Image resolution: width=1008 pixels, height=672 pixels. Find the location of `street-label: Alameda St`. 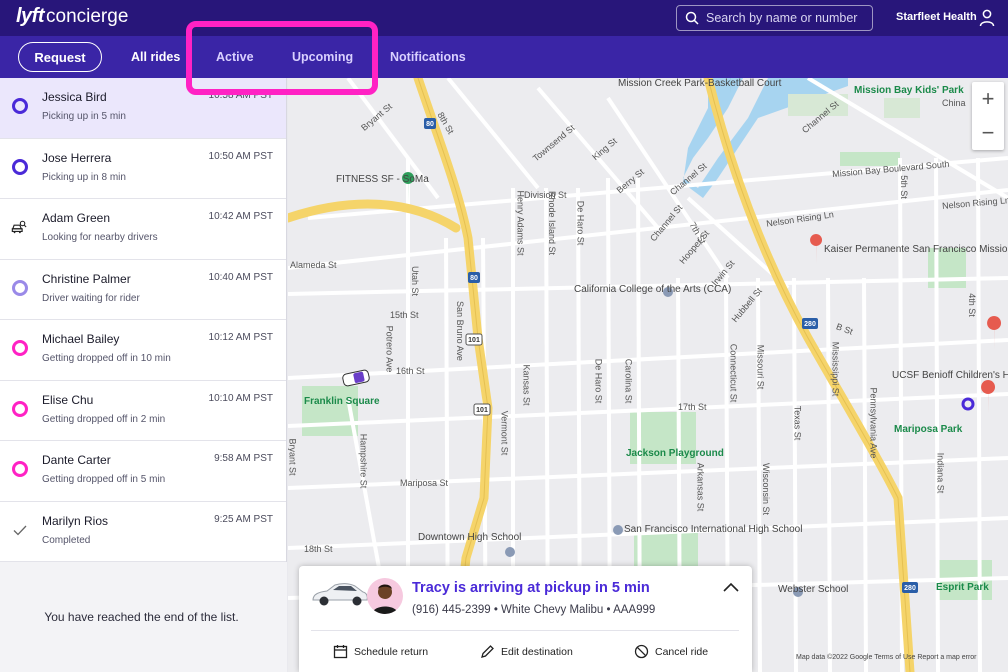

street-label: Alameda St is located at coordinates (313, 265).